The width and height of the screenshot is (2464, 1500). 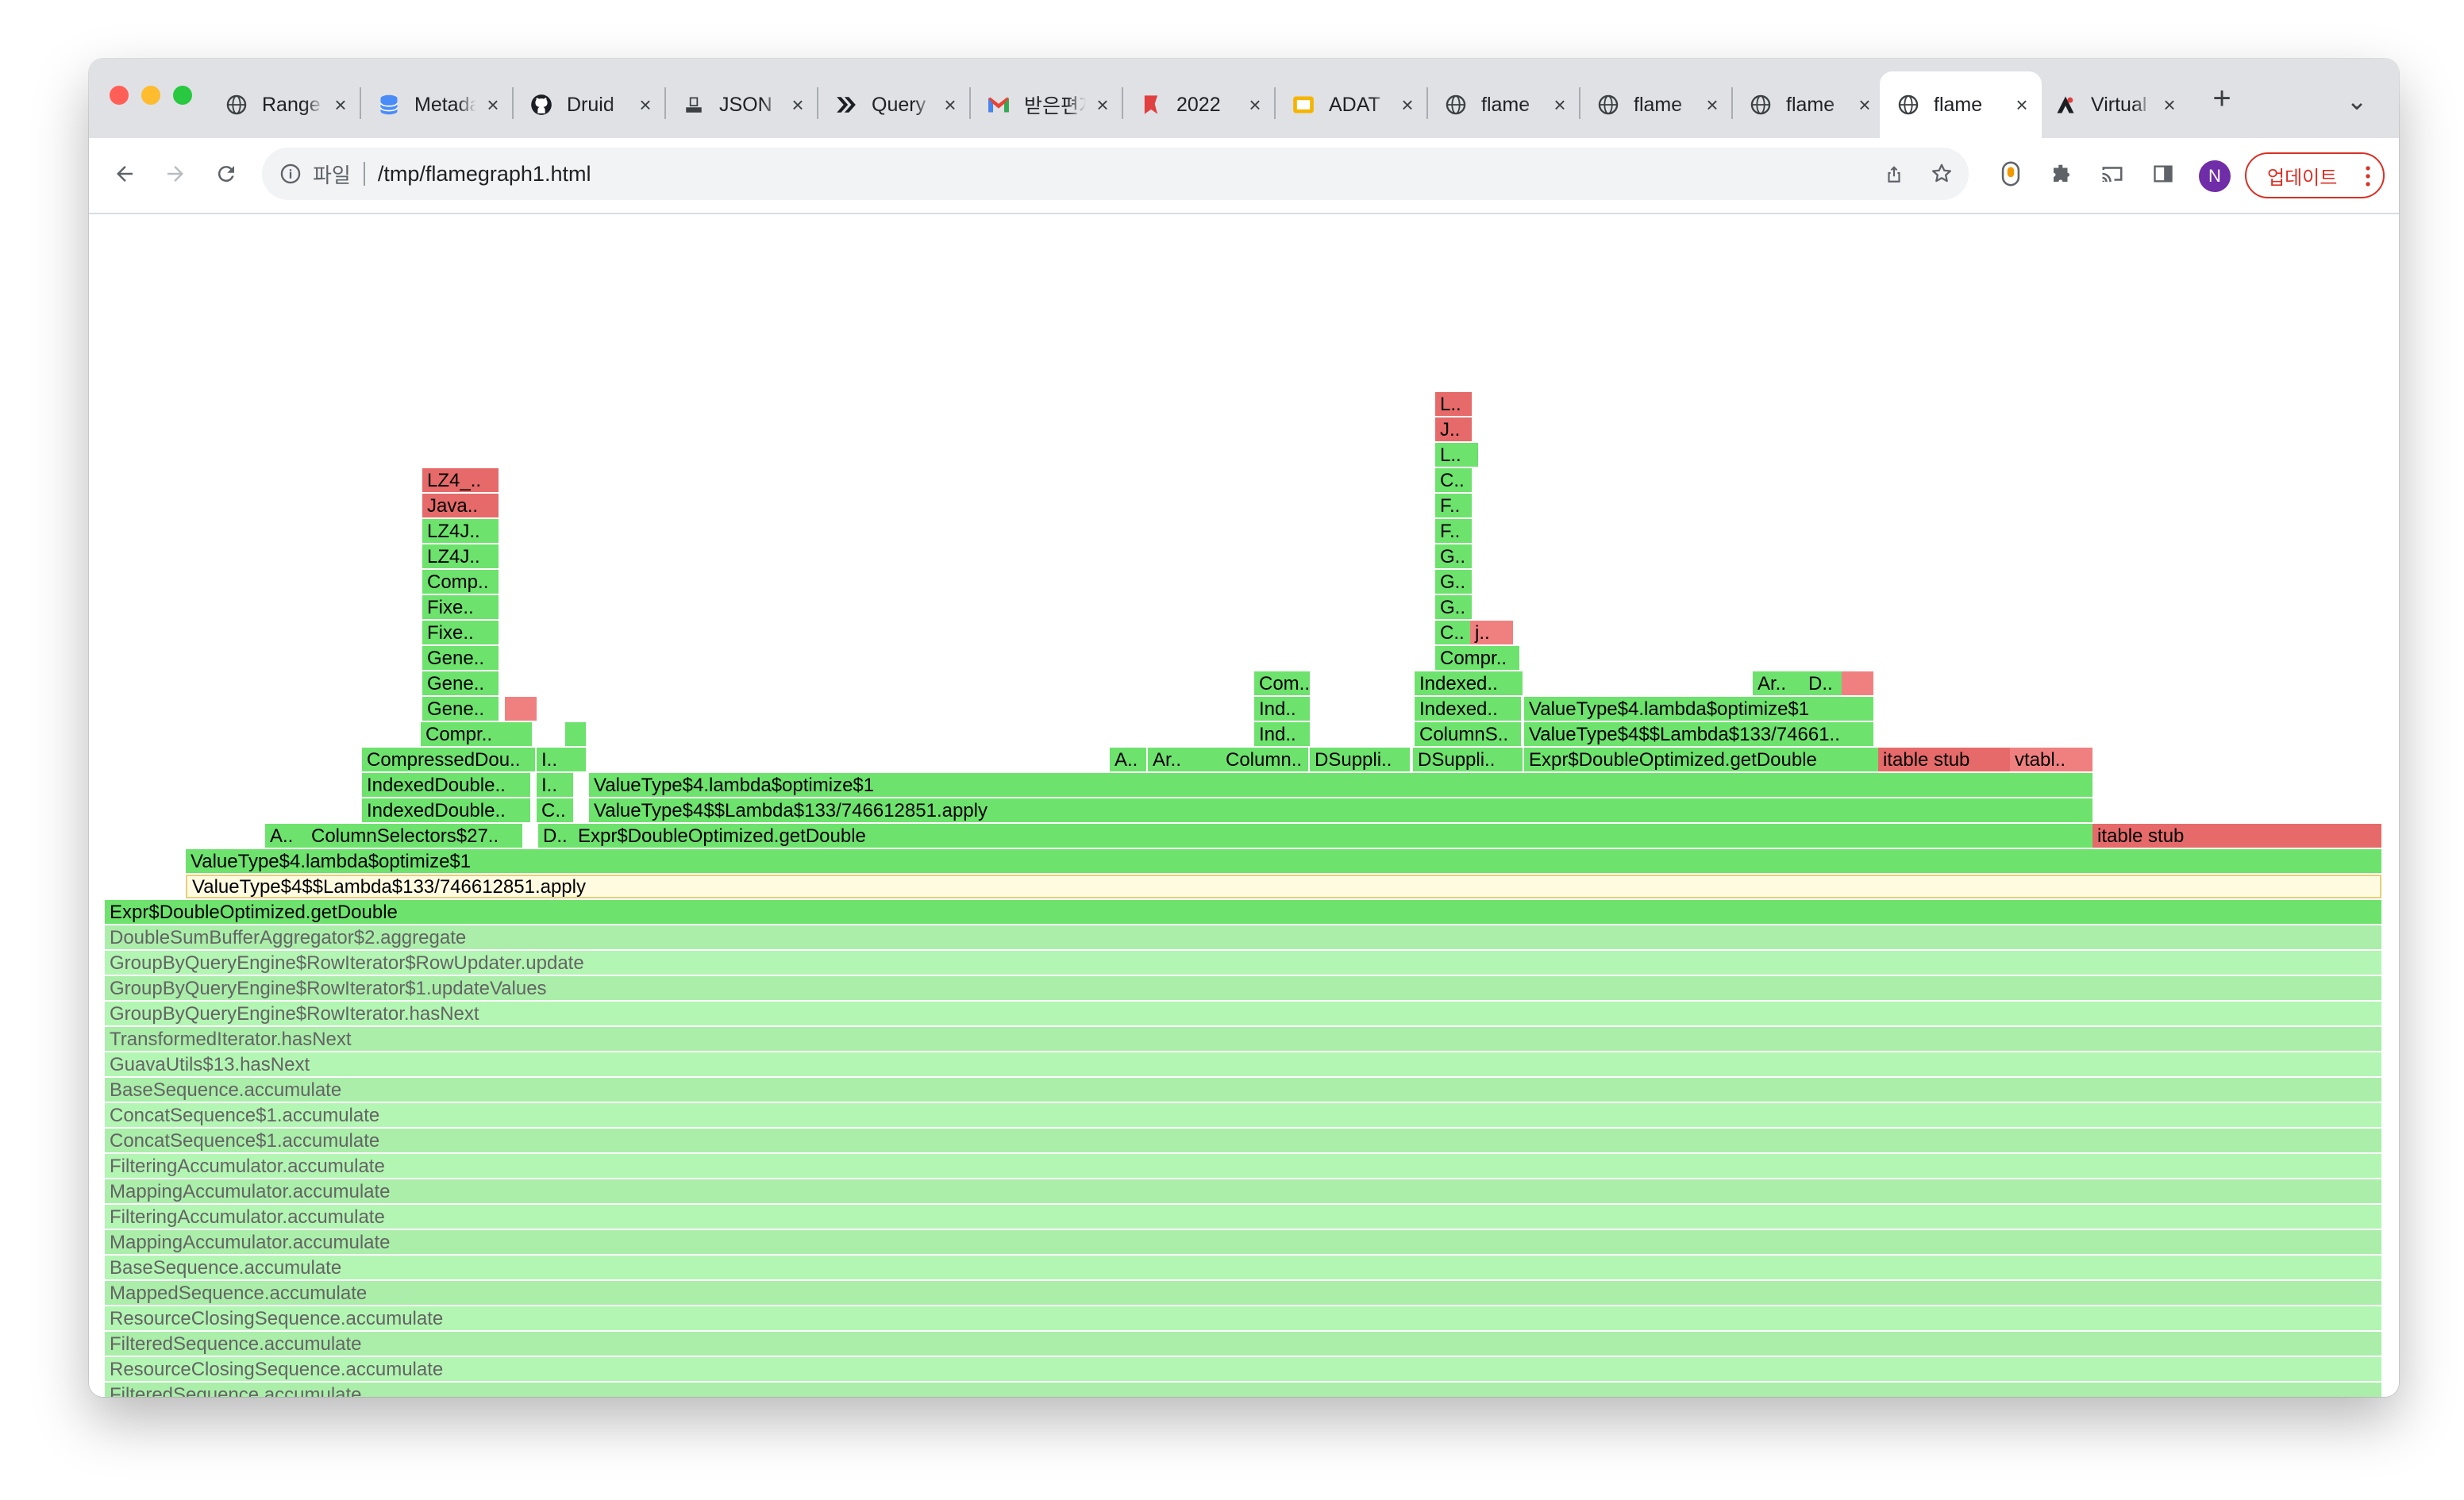 I want to click on tab---5: 받은편지함×, so click(x=1046, y=104).